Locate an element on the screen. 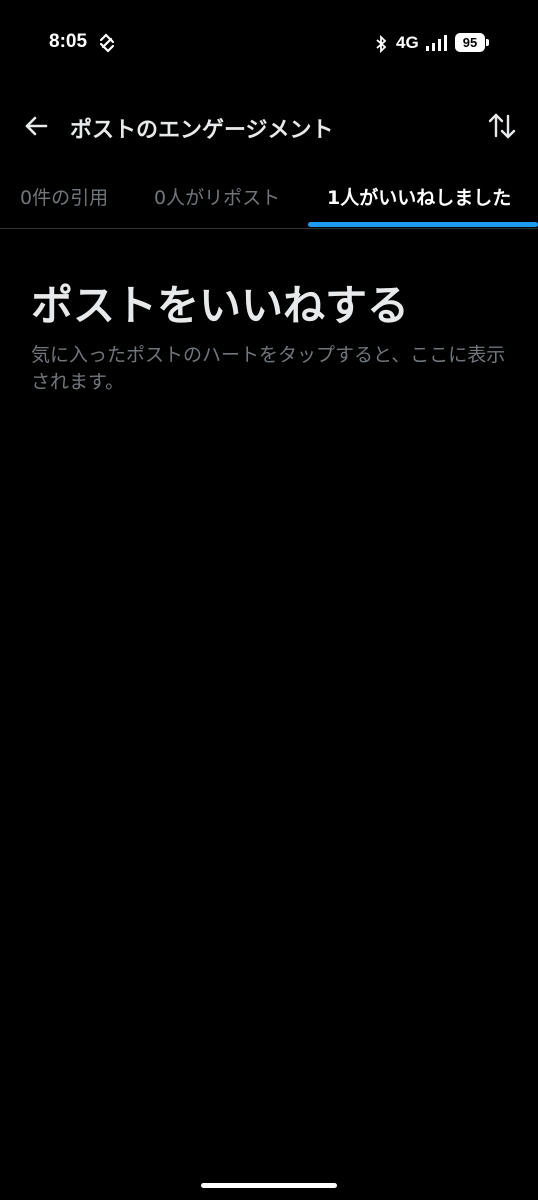 Image resolution: width=538 pixels, height=1200 pixels. home-indicator is located at coordinates (269, 1185).